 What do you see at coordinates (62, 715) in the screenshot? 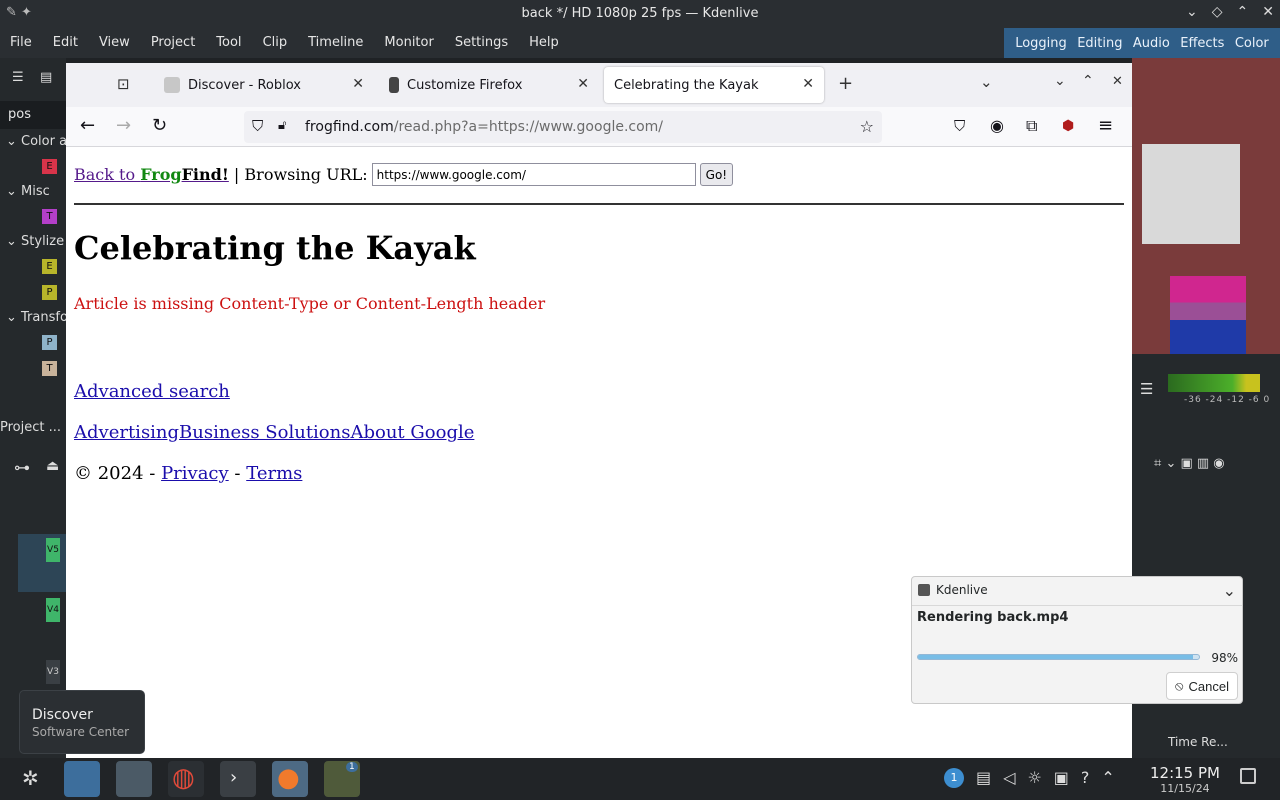
I see `tooltip-title: Discover` at bounding box center [62, 715].